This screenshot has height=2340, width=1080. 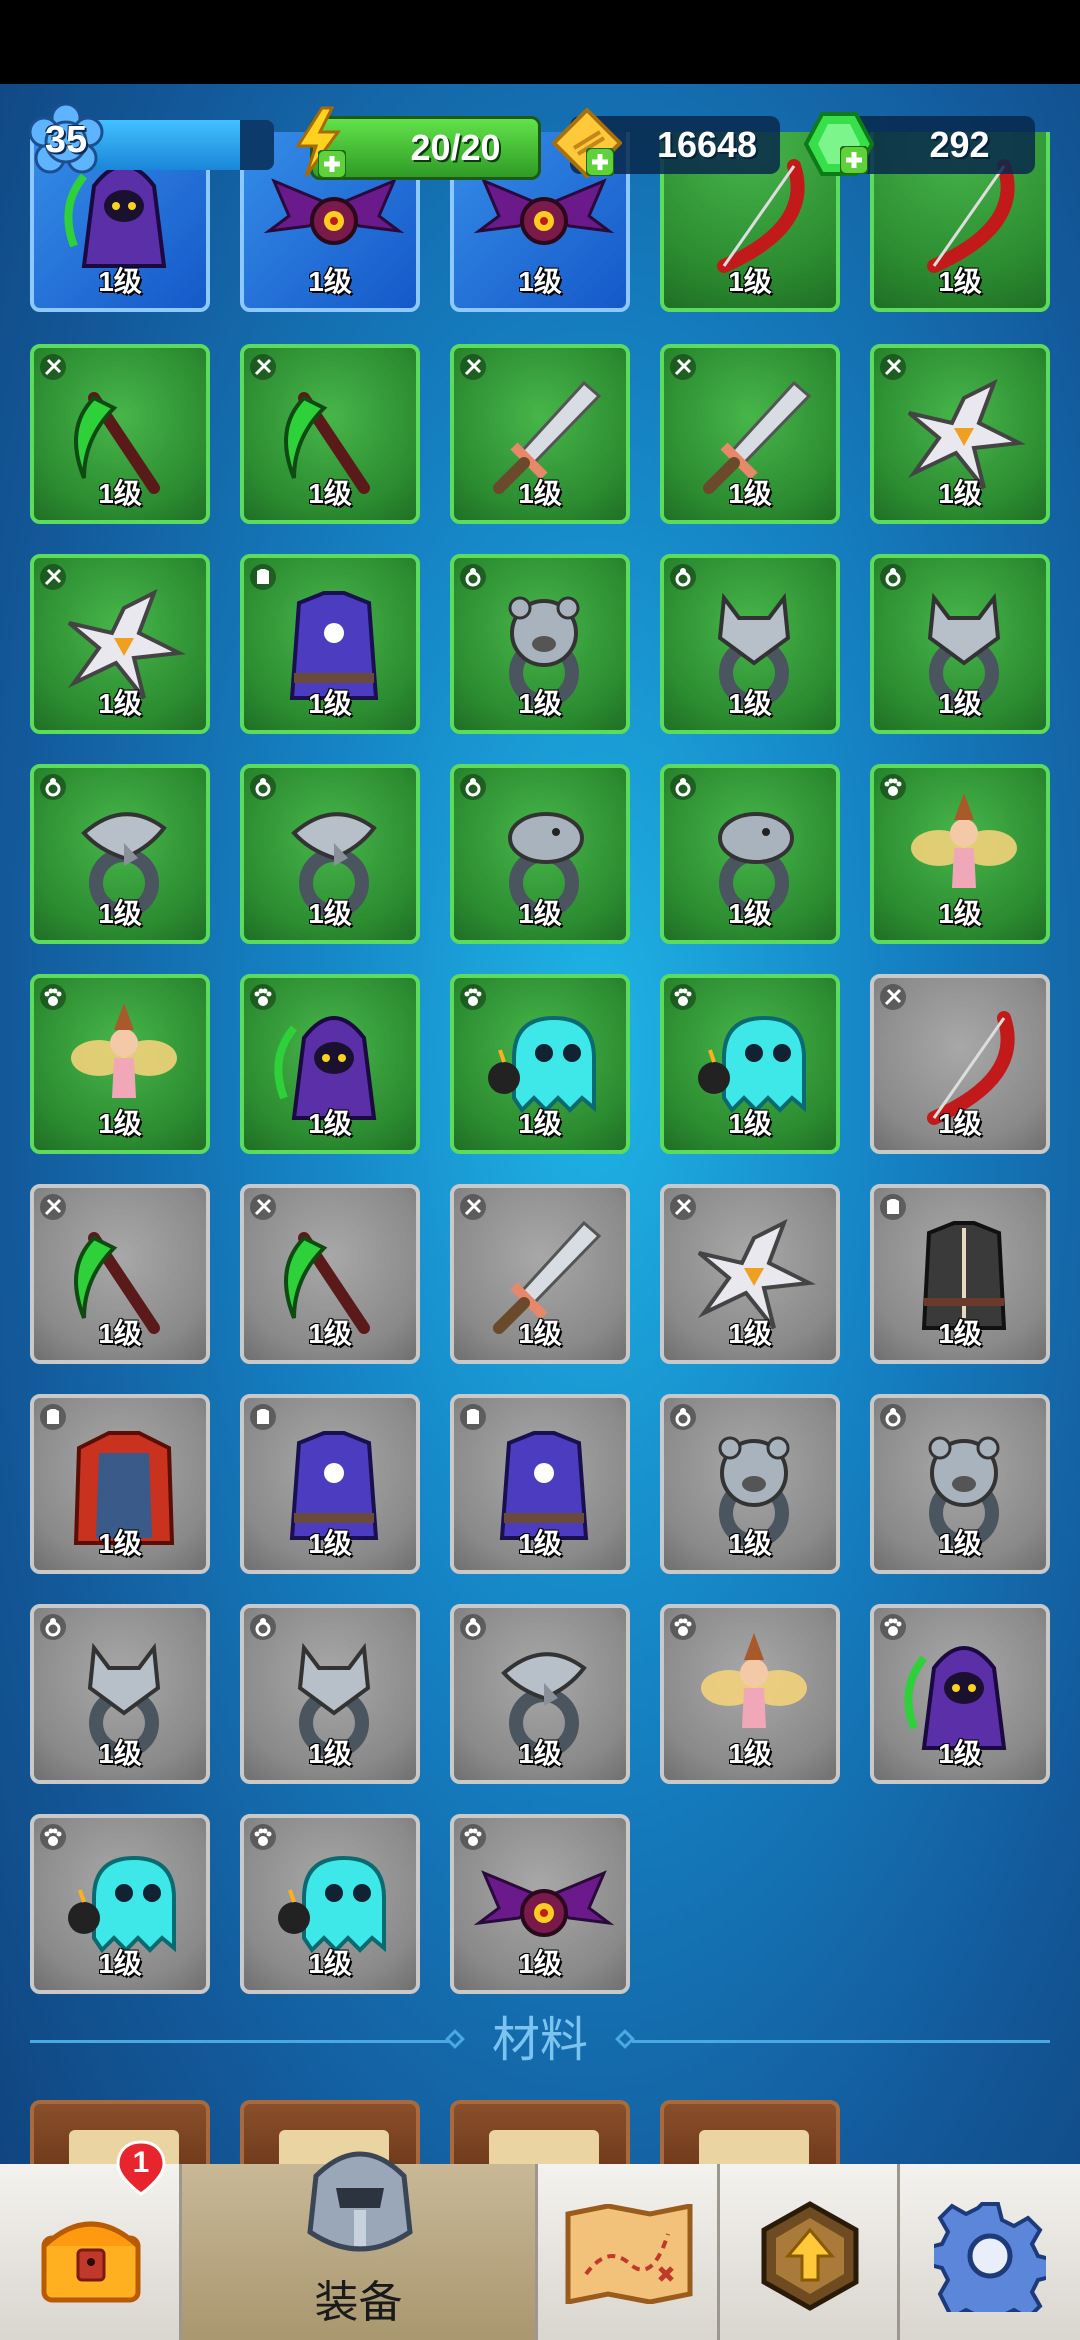 What do you see at coordinates (360, 2245) in the screenshot?
I see `nav-equipment-button: 装备` at bounding box center [360, 2245].